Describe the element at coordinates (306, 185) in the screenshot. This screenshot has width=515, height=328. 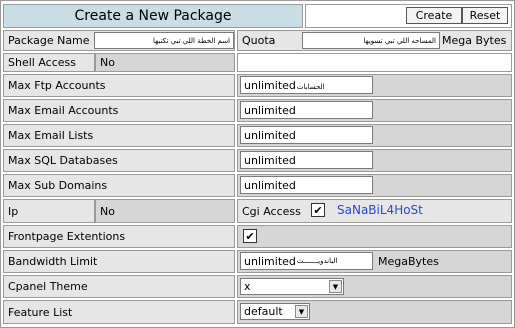
I see `max-subdomains-input: unlimited` at that location.